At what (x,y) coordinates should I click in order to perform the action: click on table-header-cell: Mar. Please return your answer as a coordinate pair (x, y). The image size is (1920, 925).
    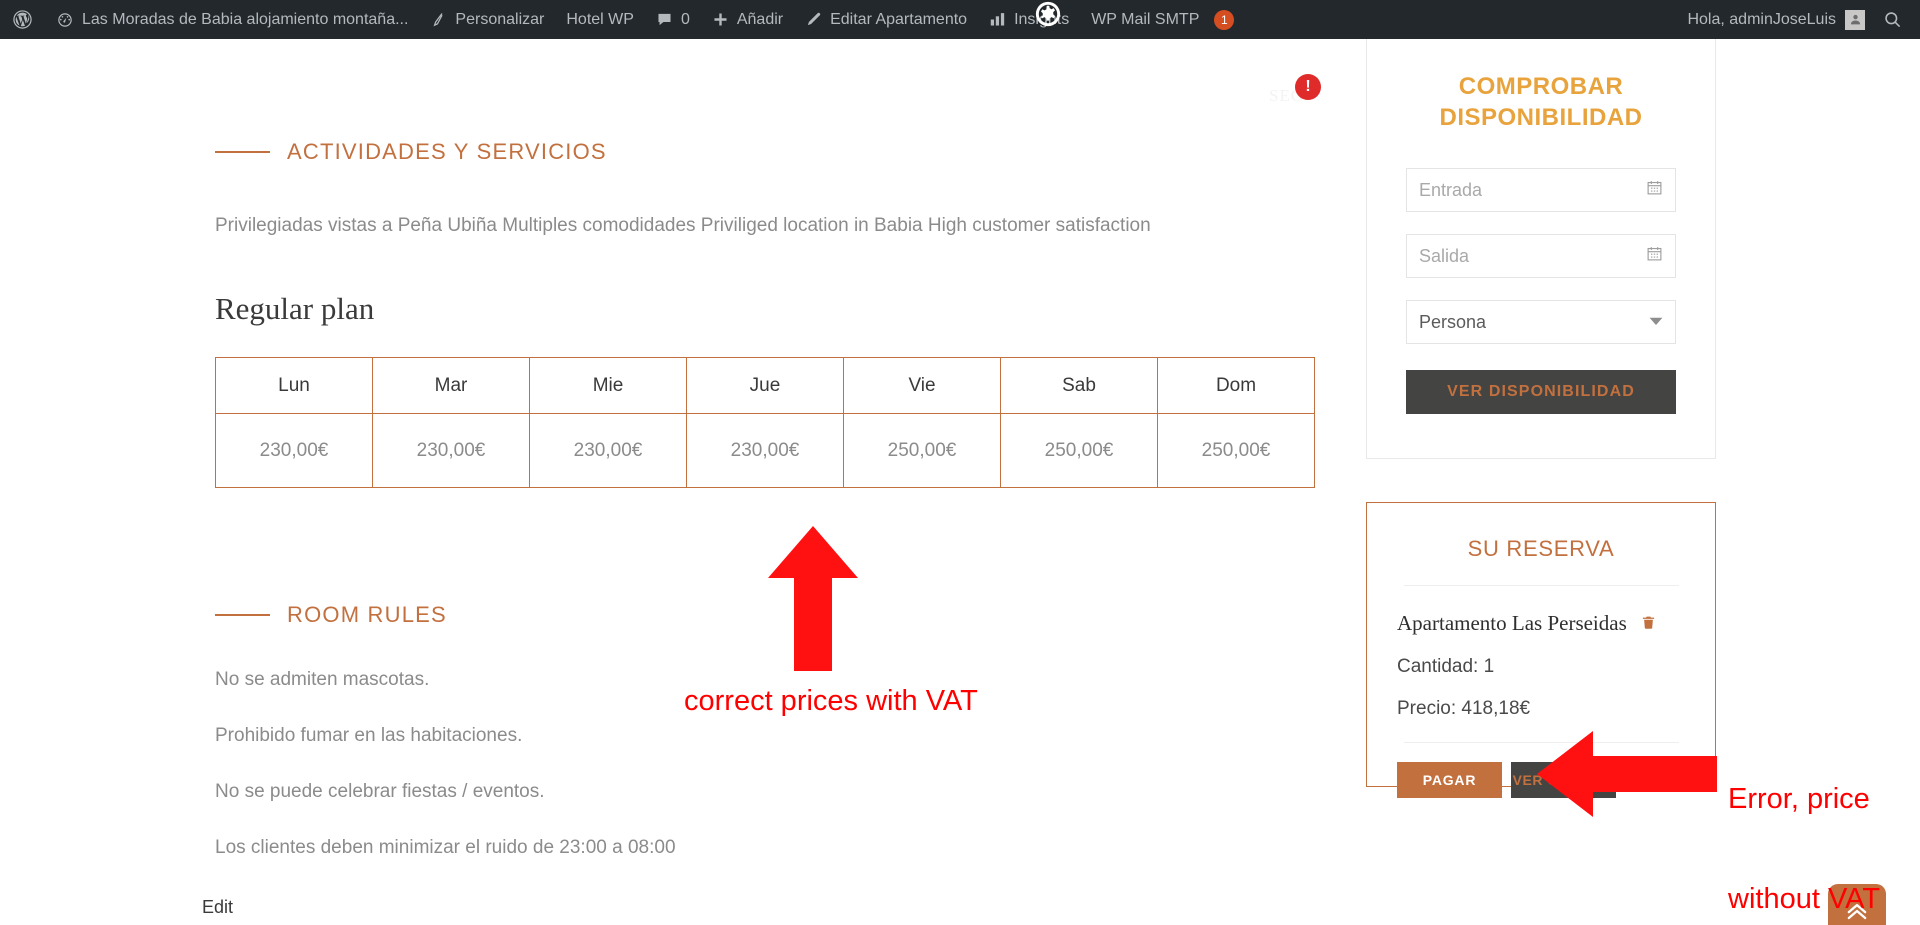
    Looking at the image, I should click on (451, 385).